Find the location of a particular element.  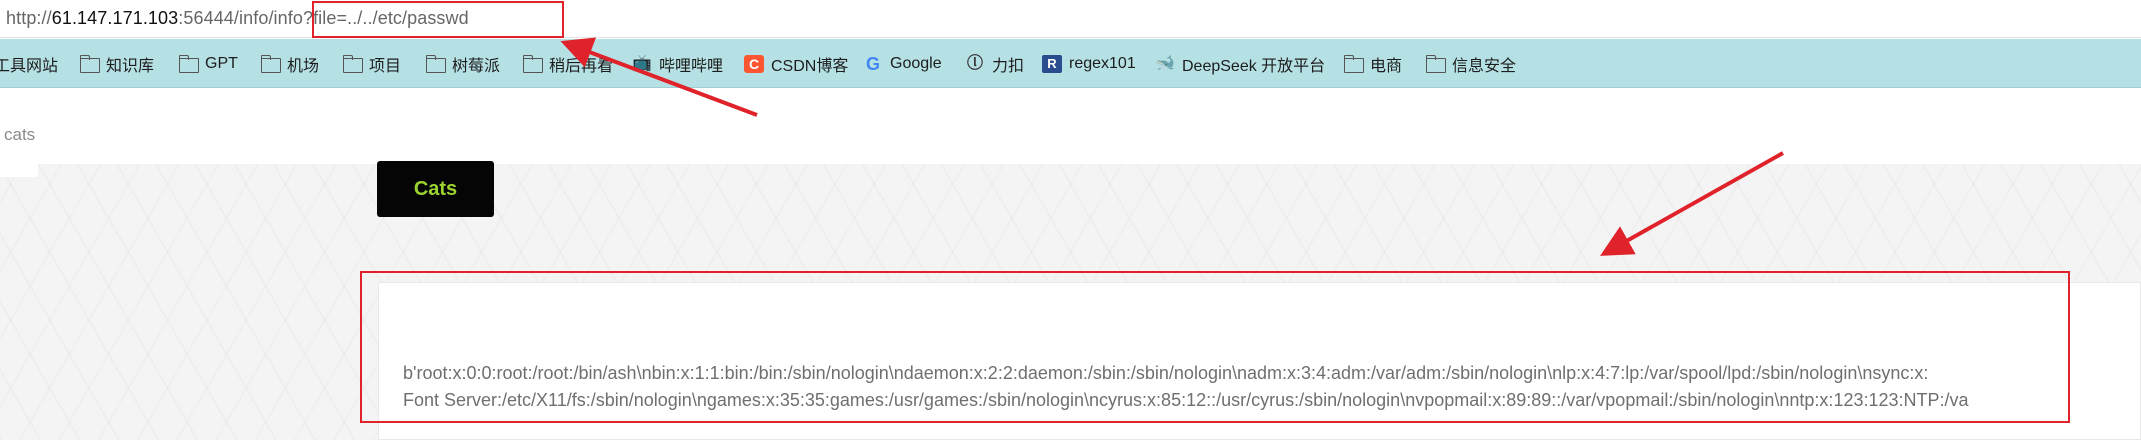

bookmark-knowledge-base: 知识库 is located at coordinates (116, 64).